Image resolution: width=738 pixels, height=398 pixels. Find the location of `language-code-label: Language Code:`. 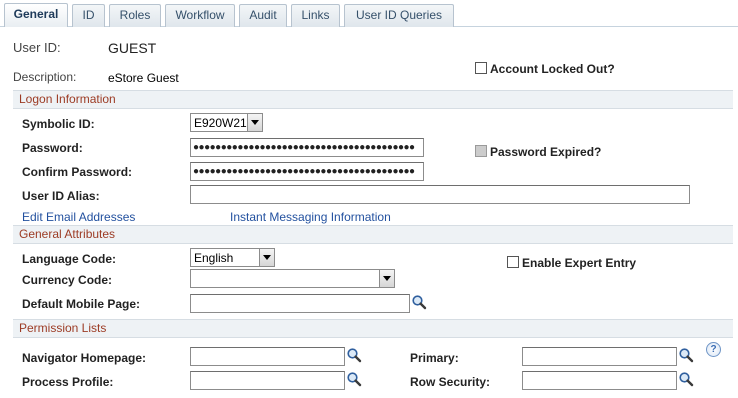

language-code-label: Language Code: is located at coordinates (69, 259).